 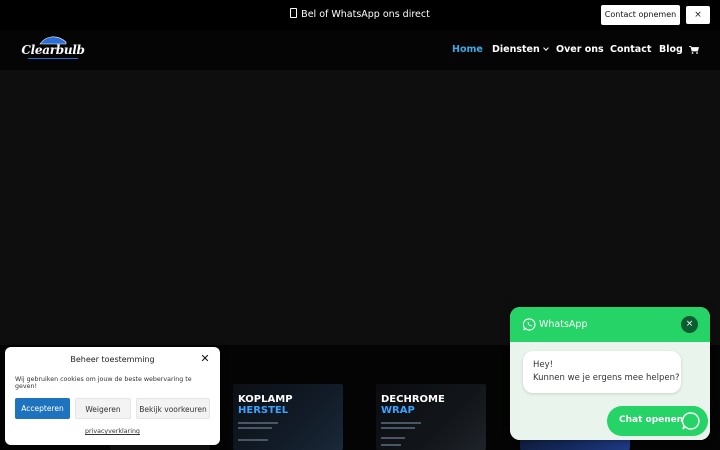 What do you see at coordinates (694, 50) in the screenshot?
I see `cart-icon` at bounding box center [694, 50].